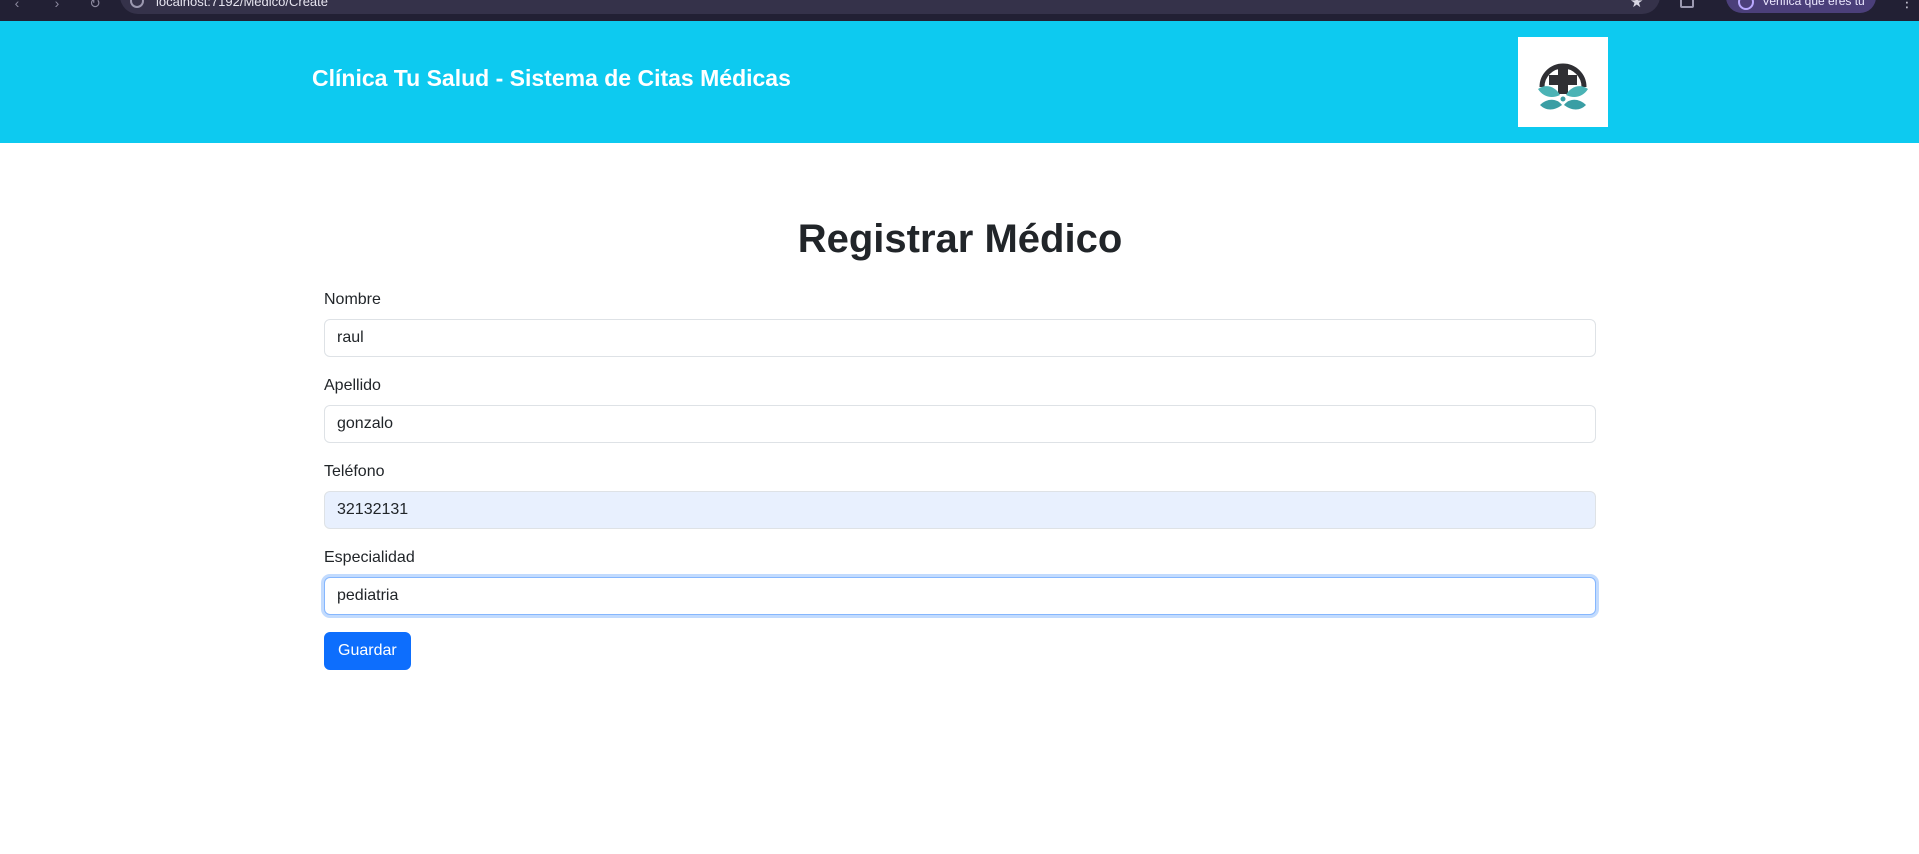  What do you see at coordinates (1636, 5) in the screenshot?
I see `bookmark-star-icon: ★` at bounding box center [1636, 5].